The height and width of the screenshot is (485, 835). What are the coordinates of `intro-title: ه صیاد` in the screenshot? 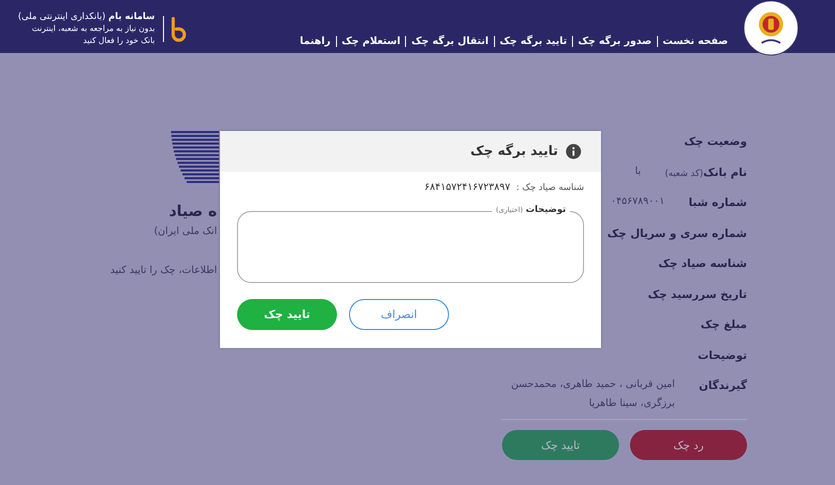 It's located at (192, 211).